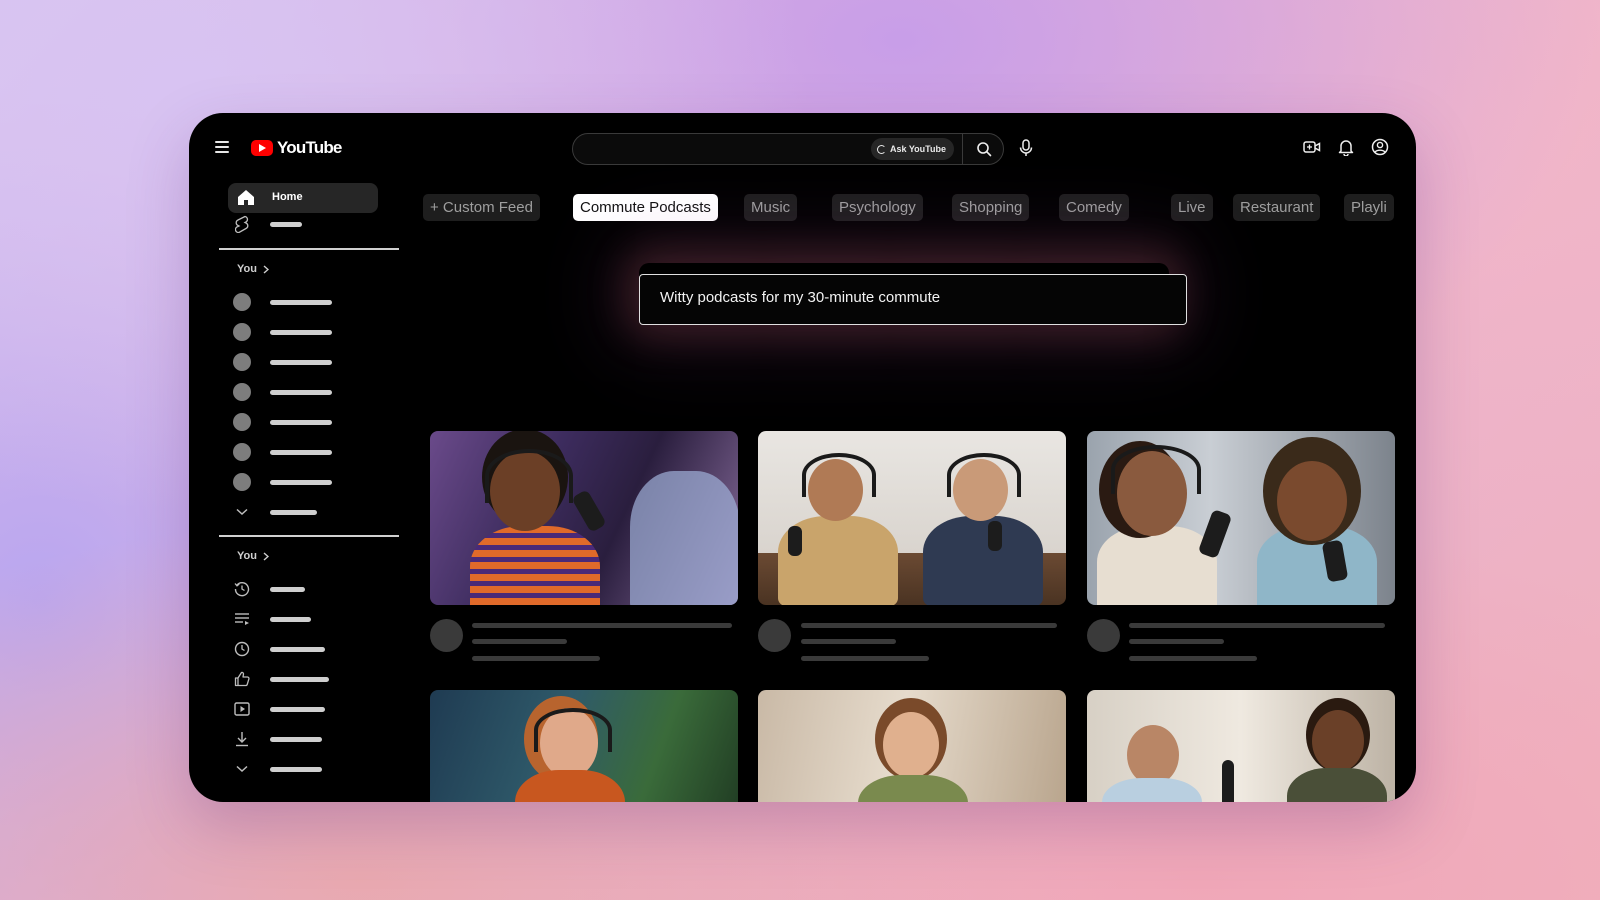 Image resolution: width=1600 pixels, height=900 pixels. What do you see at coordinates (242, 649) in the screenshot?
I see `watch-later-icon` at bounding box center [242, 649].